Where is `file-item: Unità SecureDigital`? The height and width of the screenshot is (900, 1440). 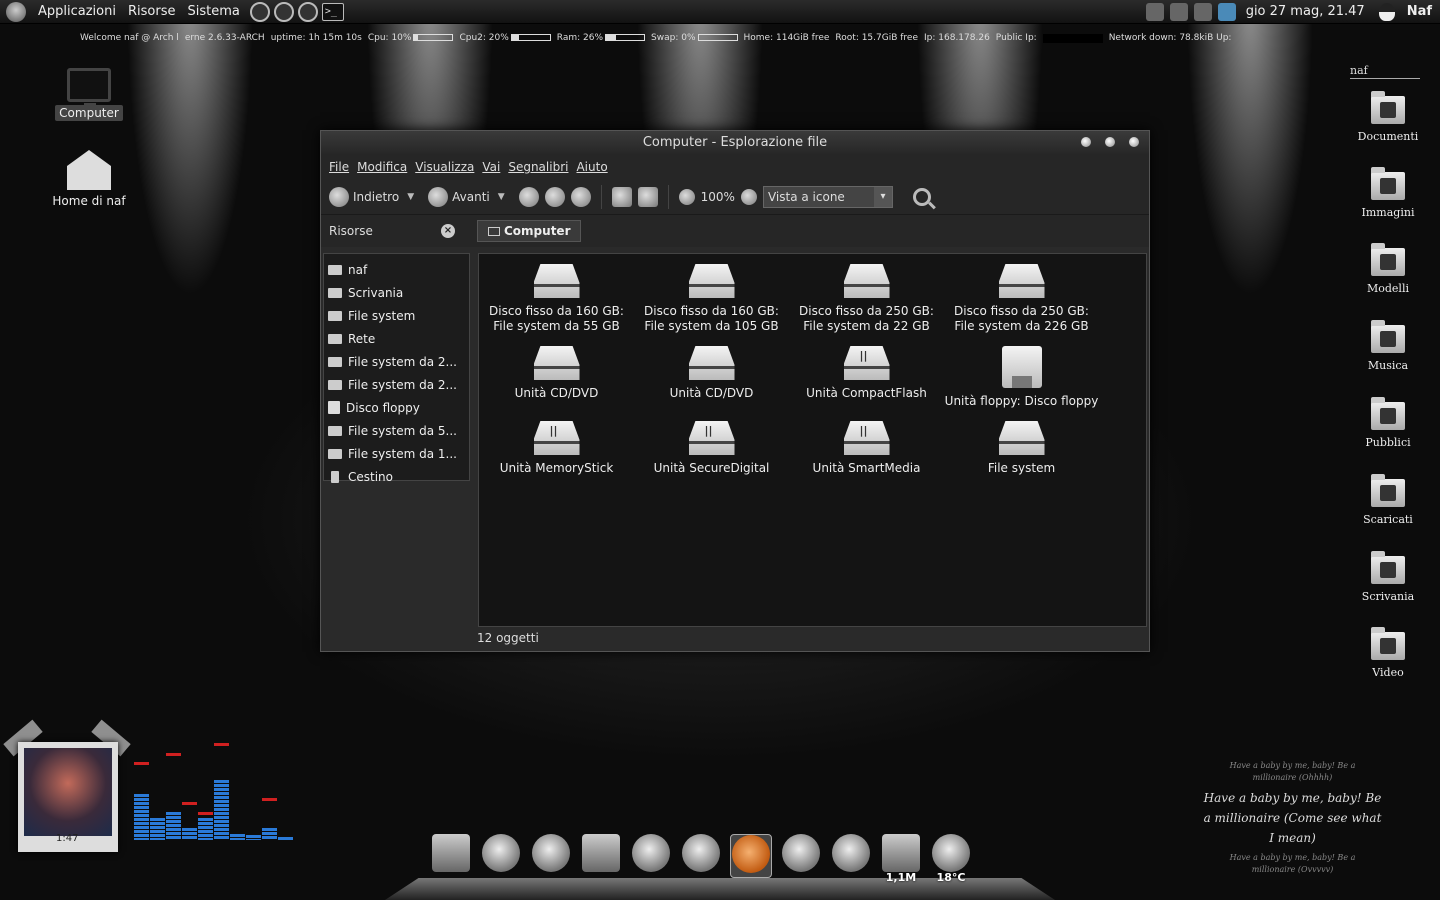 file-item: Unità SecureDigital is located at coordinates (711, 448).